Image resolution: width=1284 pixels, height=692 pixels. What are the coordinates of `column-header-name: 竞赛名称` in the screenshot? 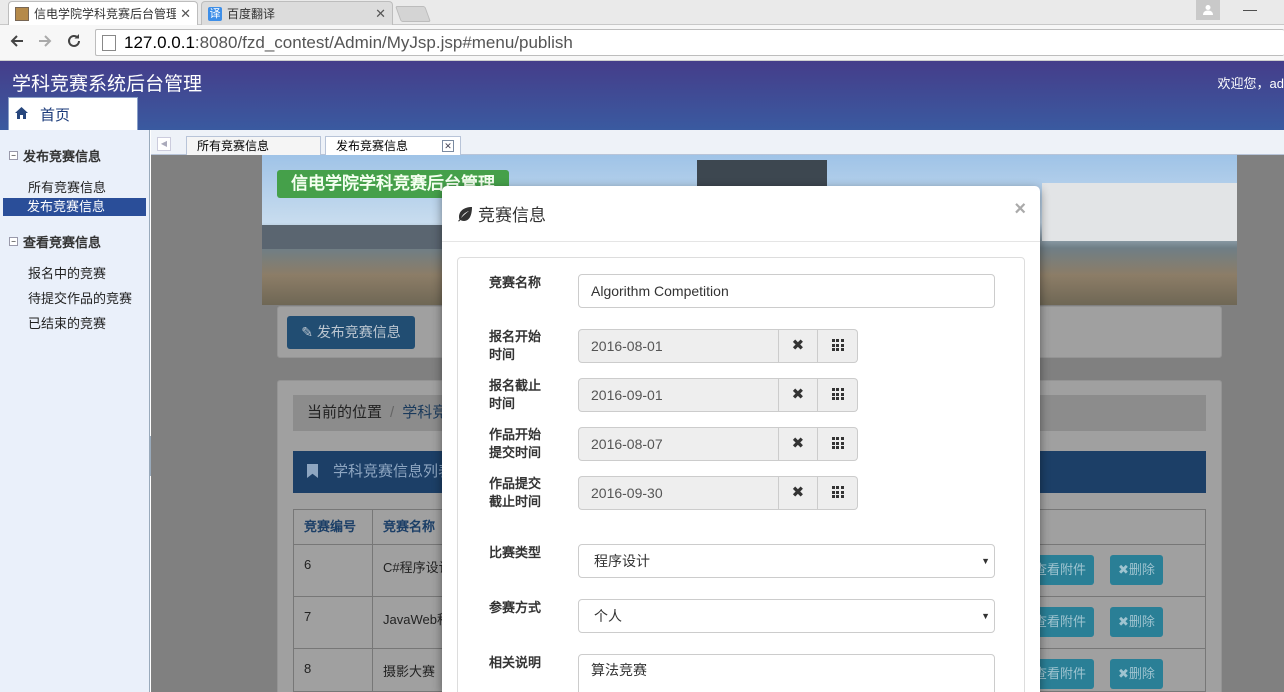 It's located at (409, 526).